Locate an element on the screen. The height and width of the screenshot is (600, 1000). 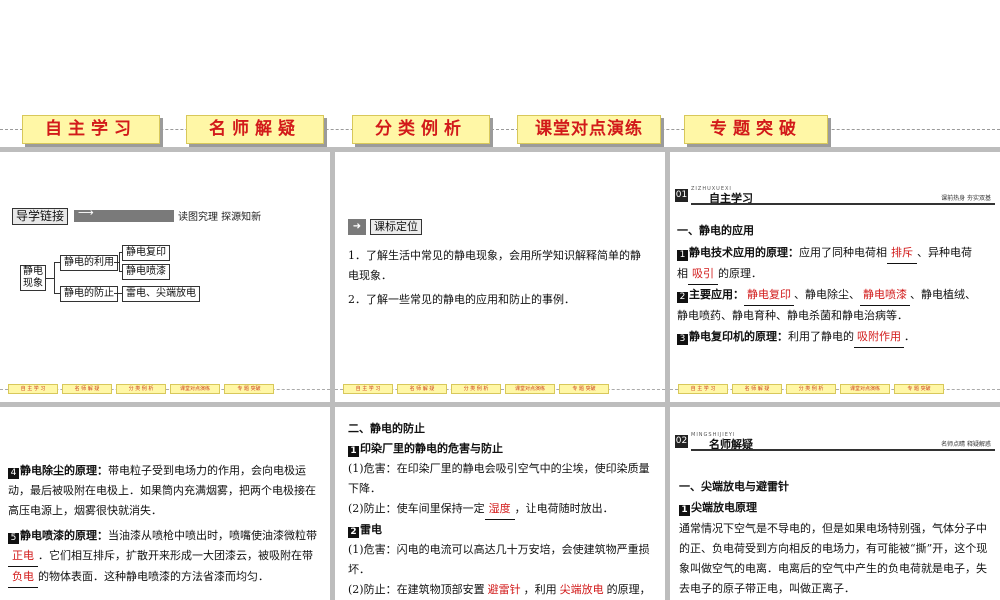
paragraph-lightning-harm: (1)危害：闪电的电流可以高达几十万安培，会使建筑物严重损坏． is located at coordinates (499, 559).